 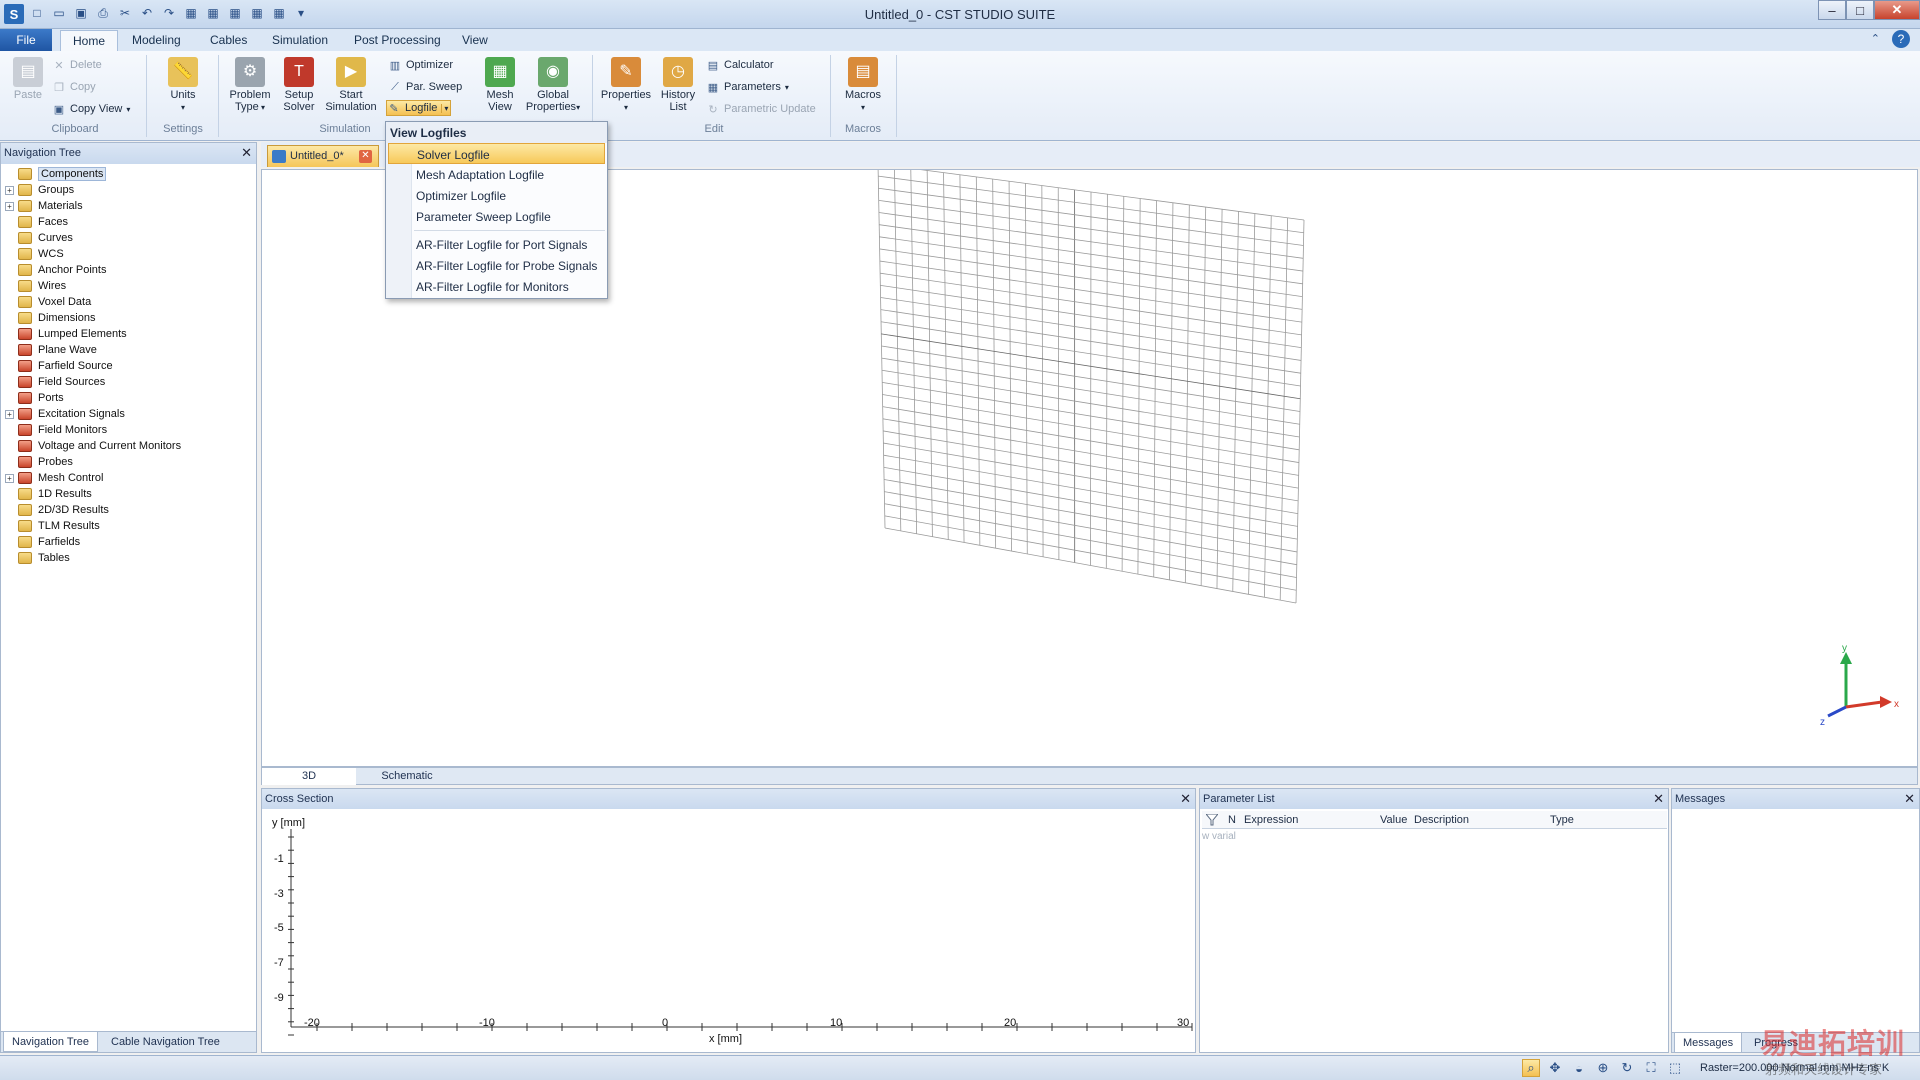 What do you see at coordinates (130, 286) in the screenshot?
I see `tree-item: Wires` at bounding box center [130, 286].